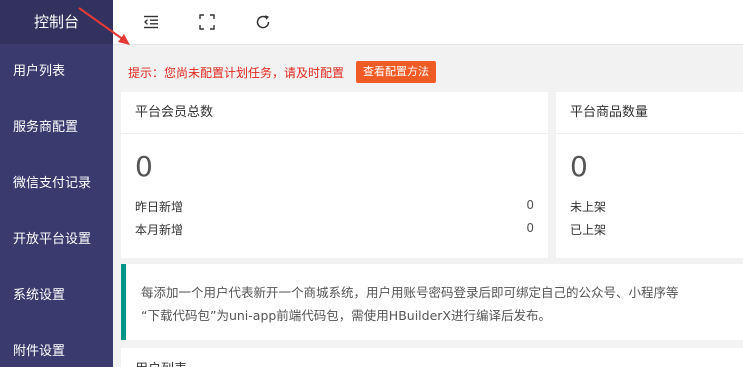  I want to click on notice-text: 提示：您尚未配置计划任务，请及时配置, so click(236, 72).